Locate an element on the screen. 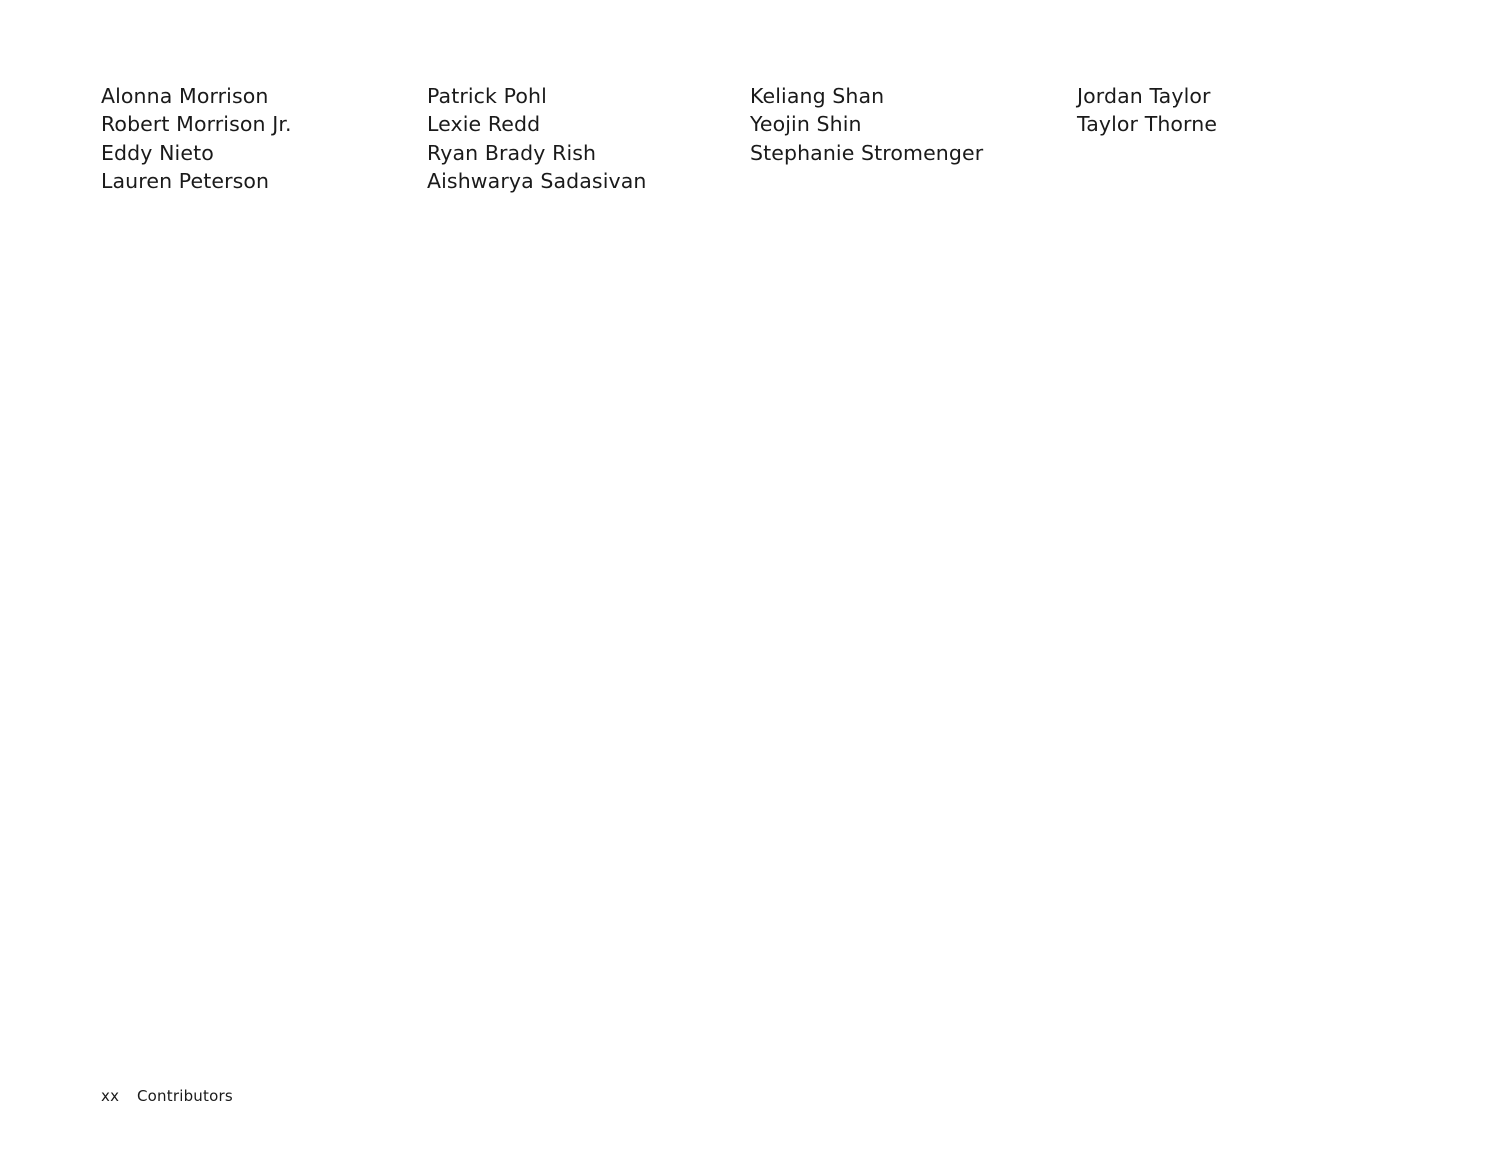 The image size is (1500, 1161). footer-section-title: Contributors is located at coordinates (185, 1096).